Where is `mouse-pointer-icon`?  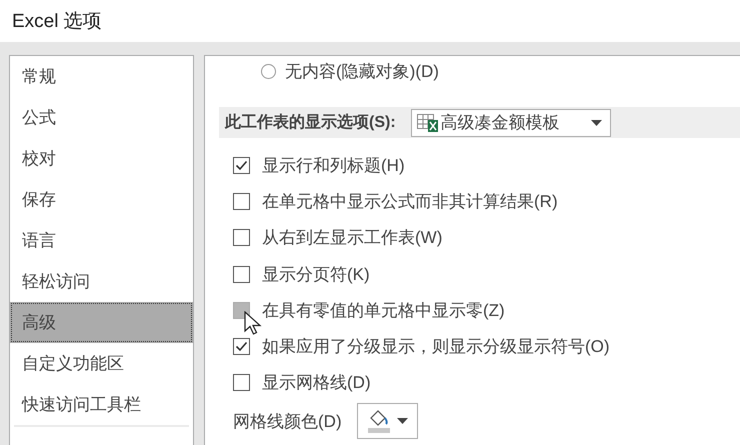 mouse-pointer-icon is located at coordinates (253, 323).